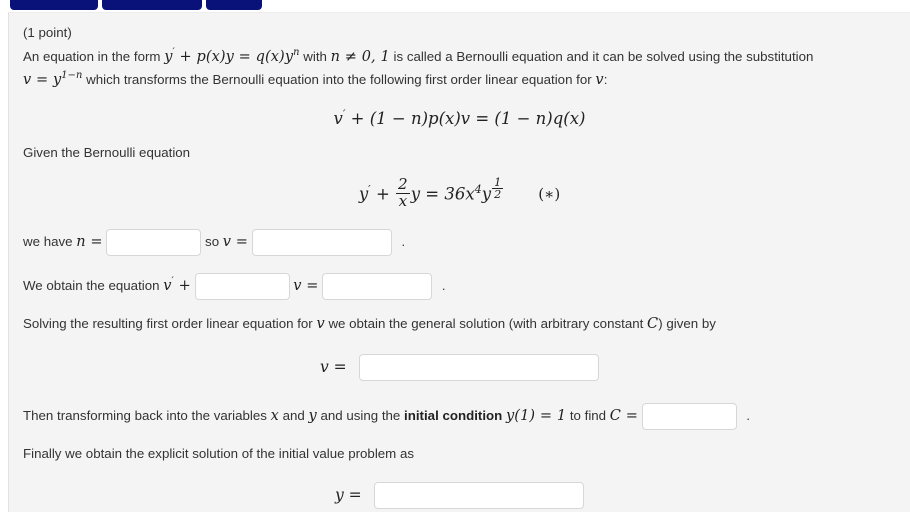 The image size is (910, 512). What do you see at coordinates (47, 32) in the screenshot?
I see `points-label: (1 point)` at bounding box center [47, 32].